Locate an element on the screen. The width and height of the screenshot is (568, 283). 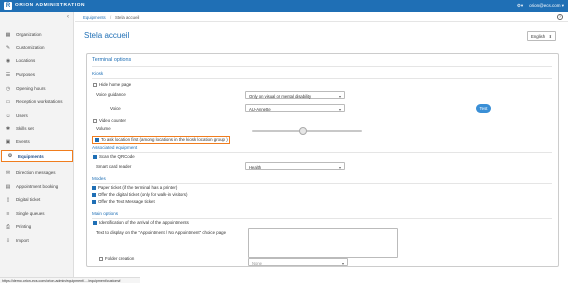
main-options-section-title: Main options is located at coordinates (105, 213).